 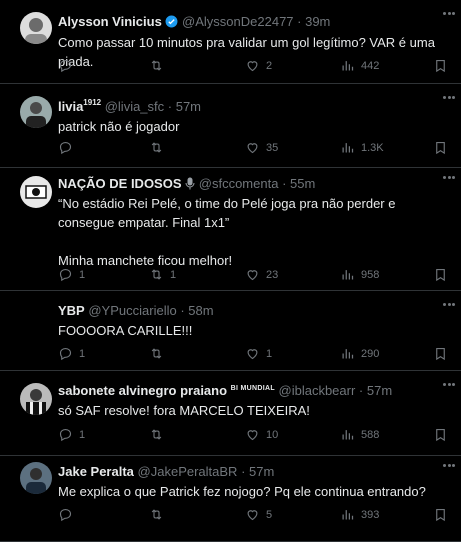 What do you see at coordinates (272, 434) in the screenshot?
I see `likes-count: 10` at bounding box center [272, 434].